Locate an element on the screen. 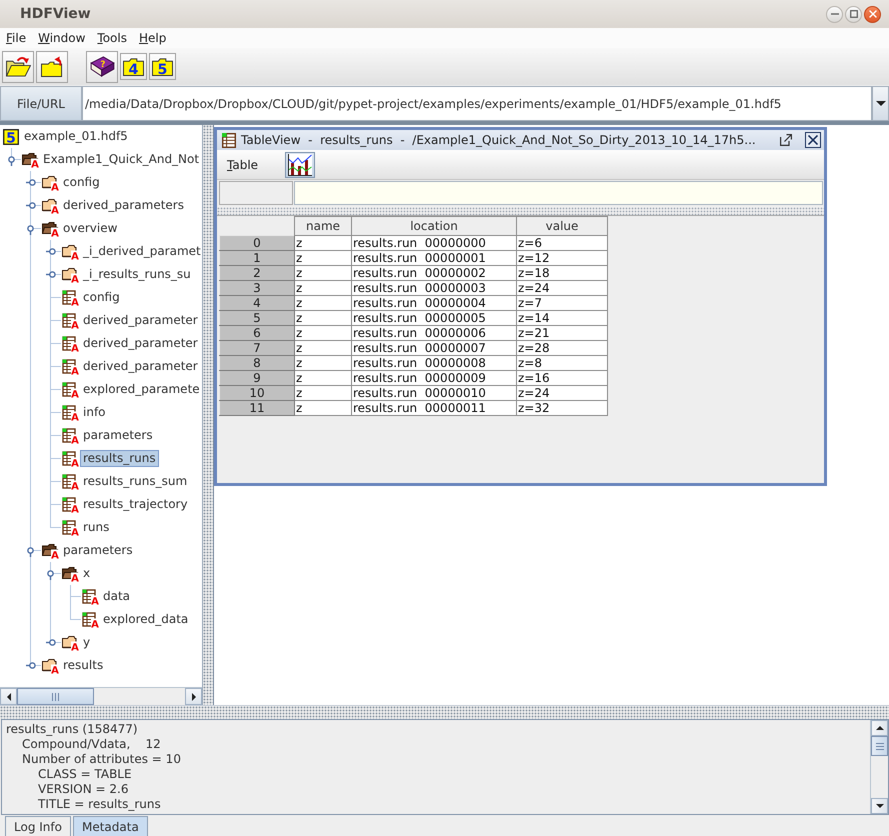 This screenshot has width=889, height=836. cell-value-field is located at coordinates (558, 193).